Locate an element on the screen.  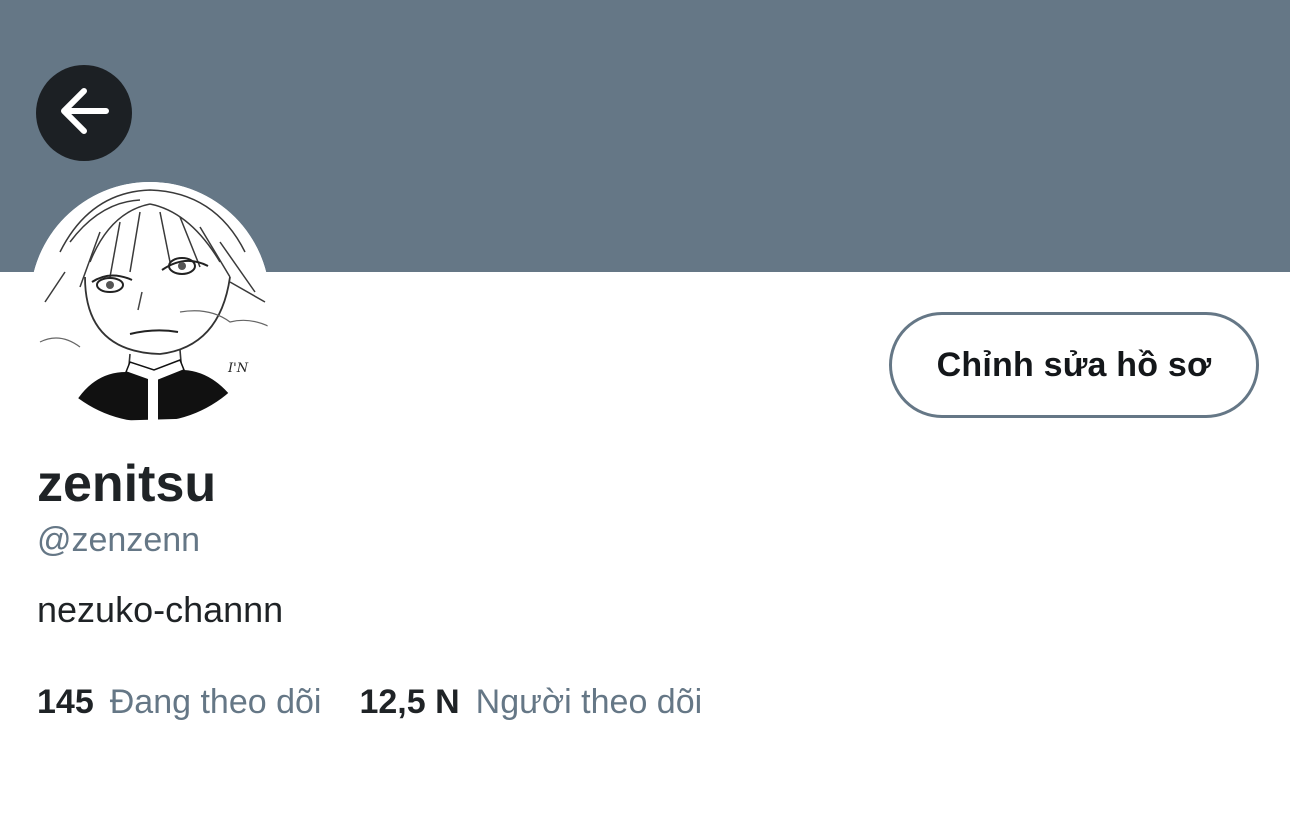
username-handle: @zenzenn is located at coordinates (119, 540).